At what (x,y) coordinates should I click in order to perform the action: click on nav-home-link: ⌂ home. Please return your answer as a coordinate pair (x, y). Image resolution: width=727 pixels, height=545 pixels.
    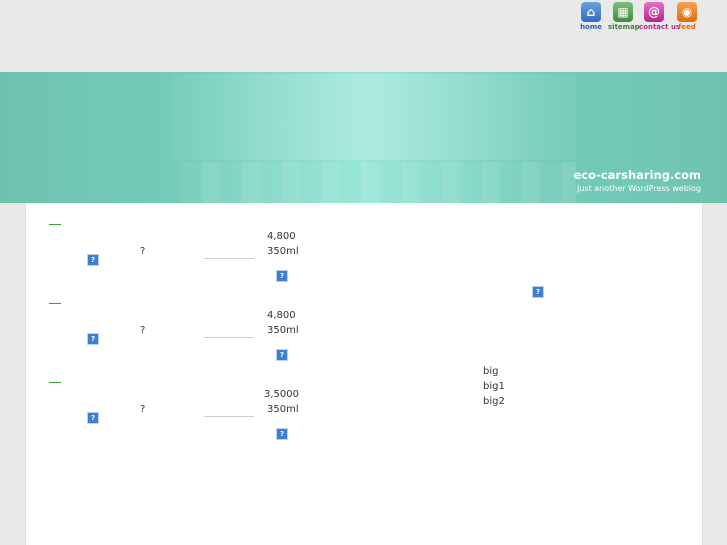
    Looking at the image, I should click on (591, 16).